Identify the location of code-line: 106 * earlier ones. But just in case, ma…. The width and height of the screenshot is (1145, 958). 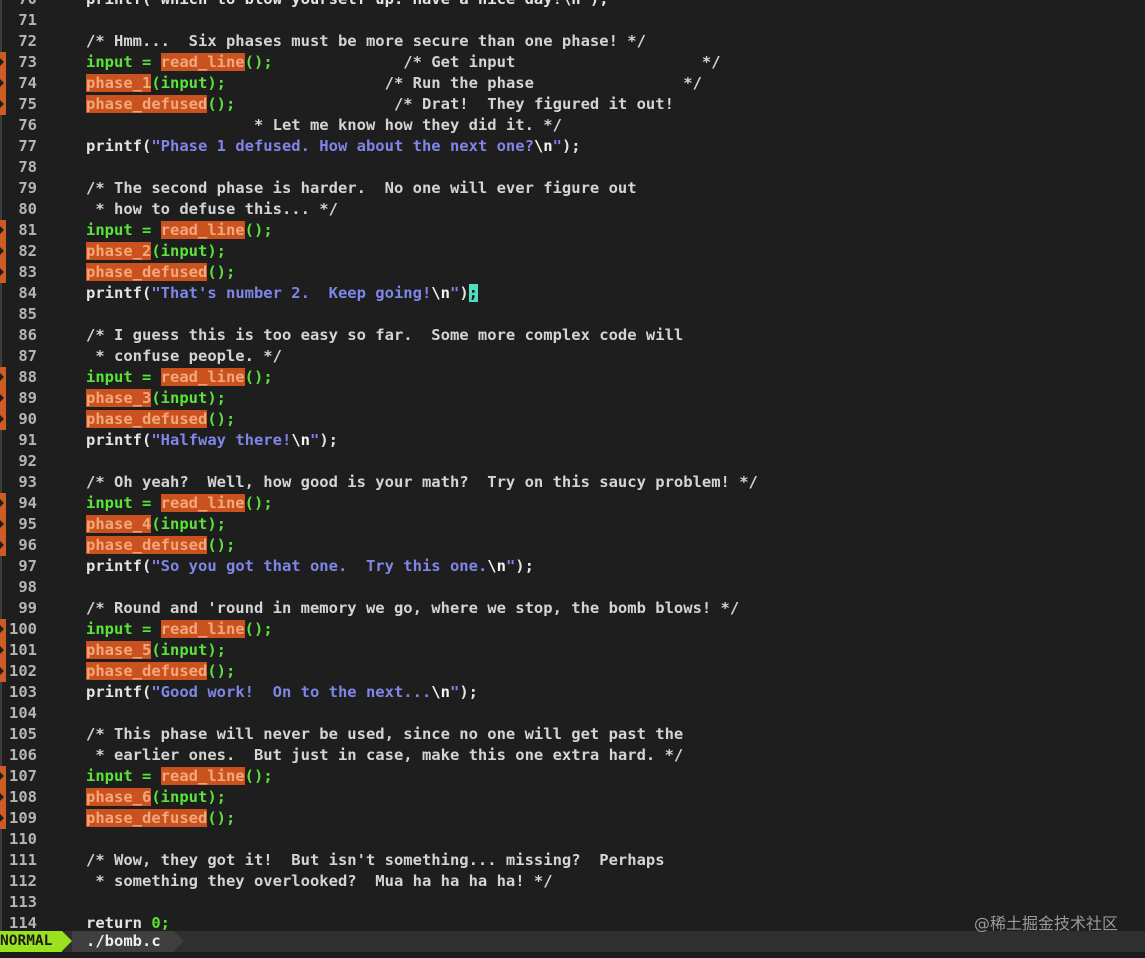
(572, 755).